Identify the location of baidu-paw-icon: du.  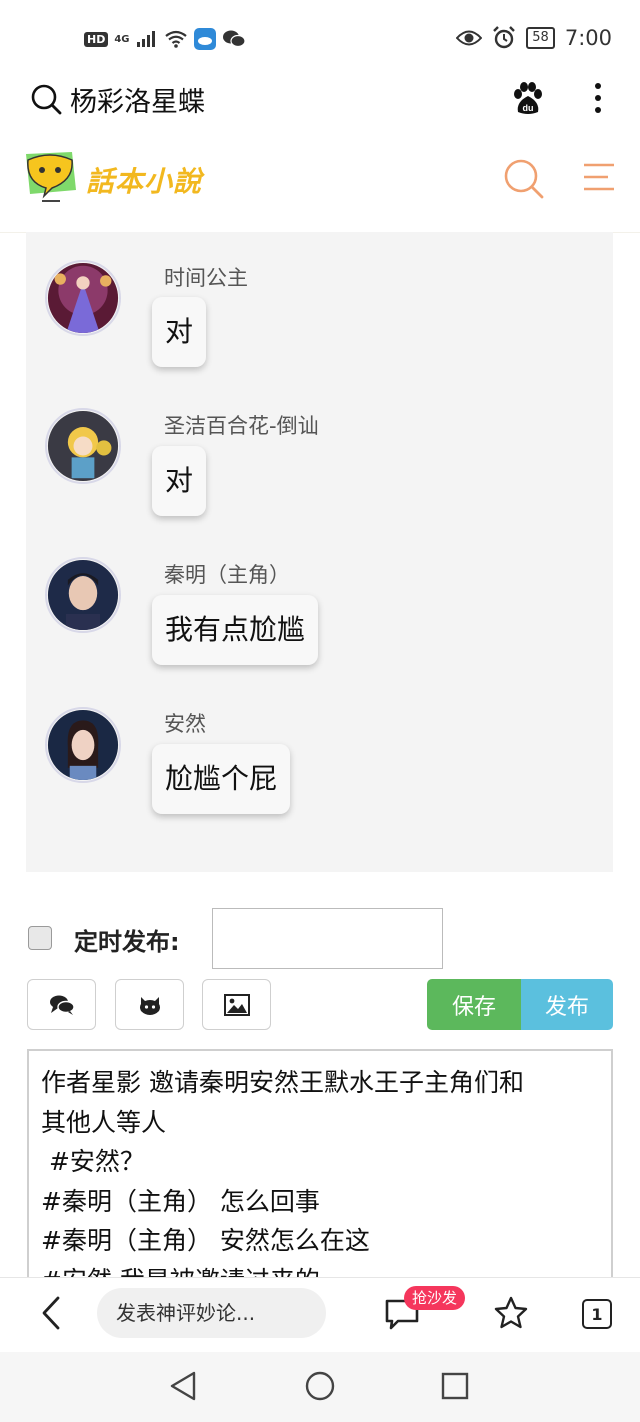
(528, 99).